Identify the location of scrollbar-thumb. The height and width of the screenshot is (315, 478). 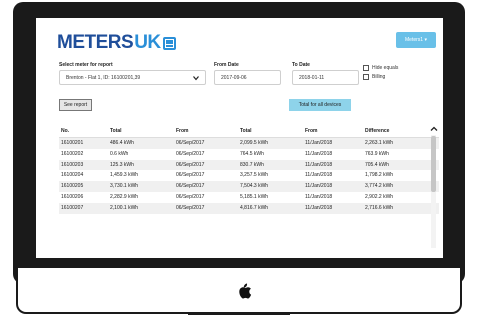
(433, 164).